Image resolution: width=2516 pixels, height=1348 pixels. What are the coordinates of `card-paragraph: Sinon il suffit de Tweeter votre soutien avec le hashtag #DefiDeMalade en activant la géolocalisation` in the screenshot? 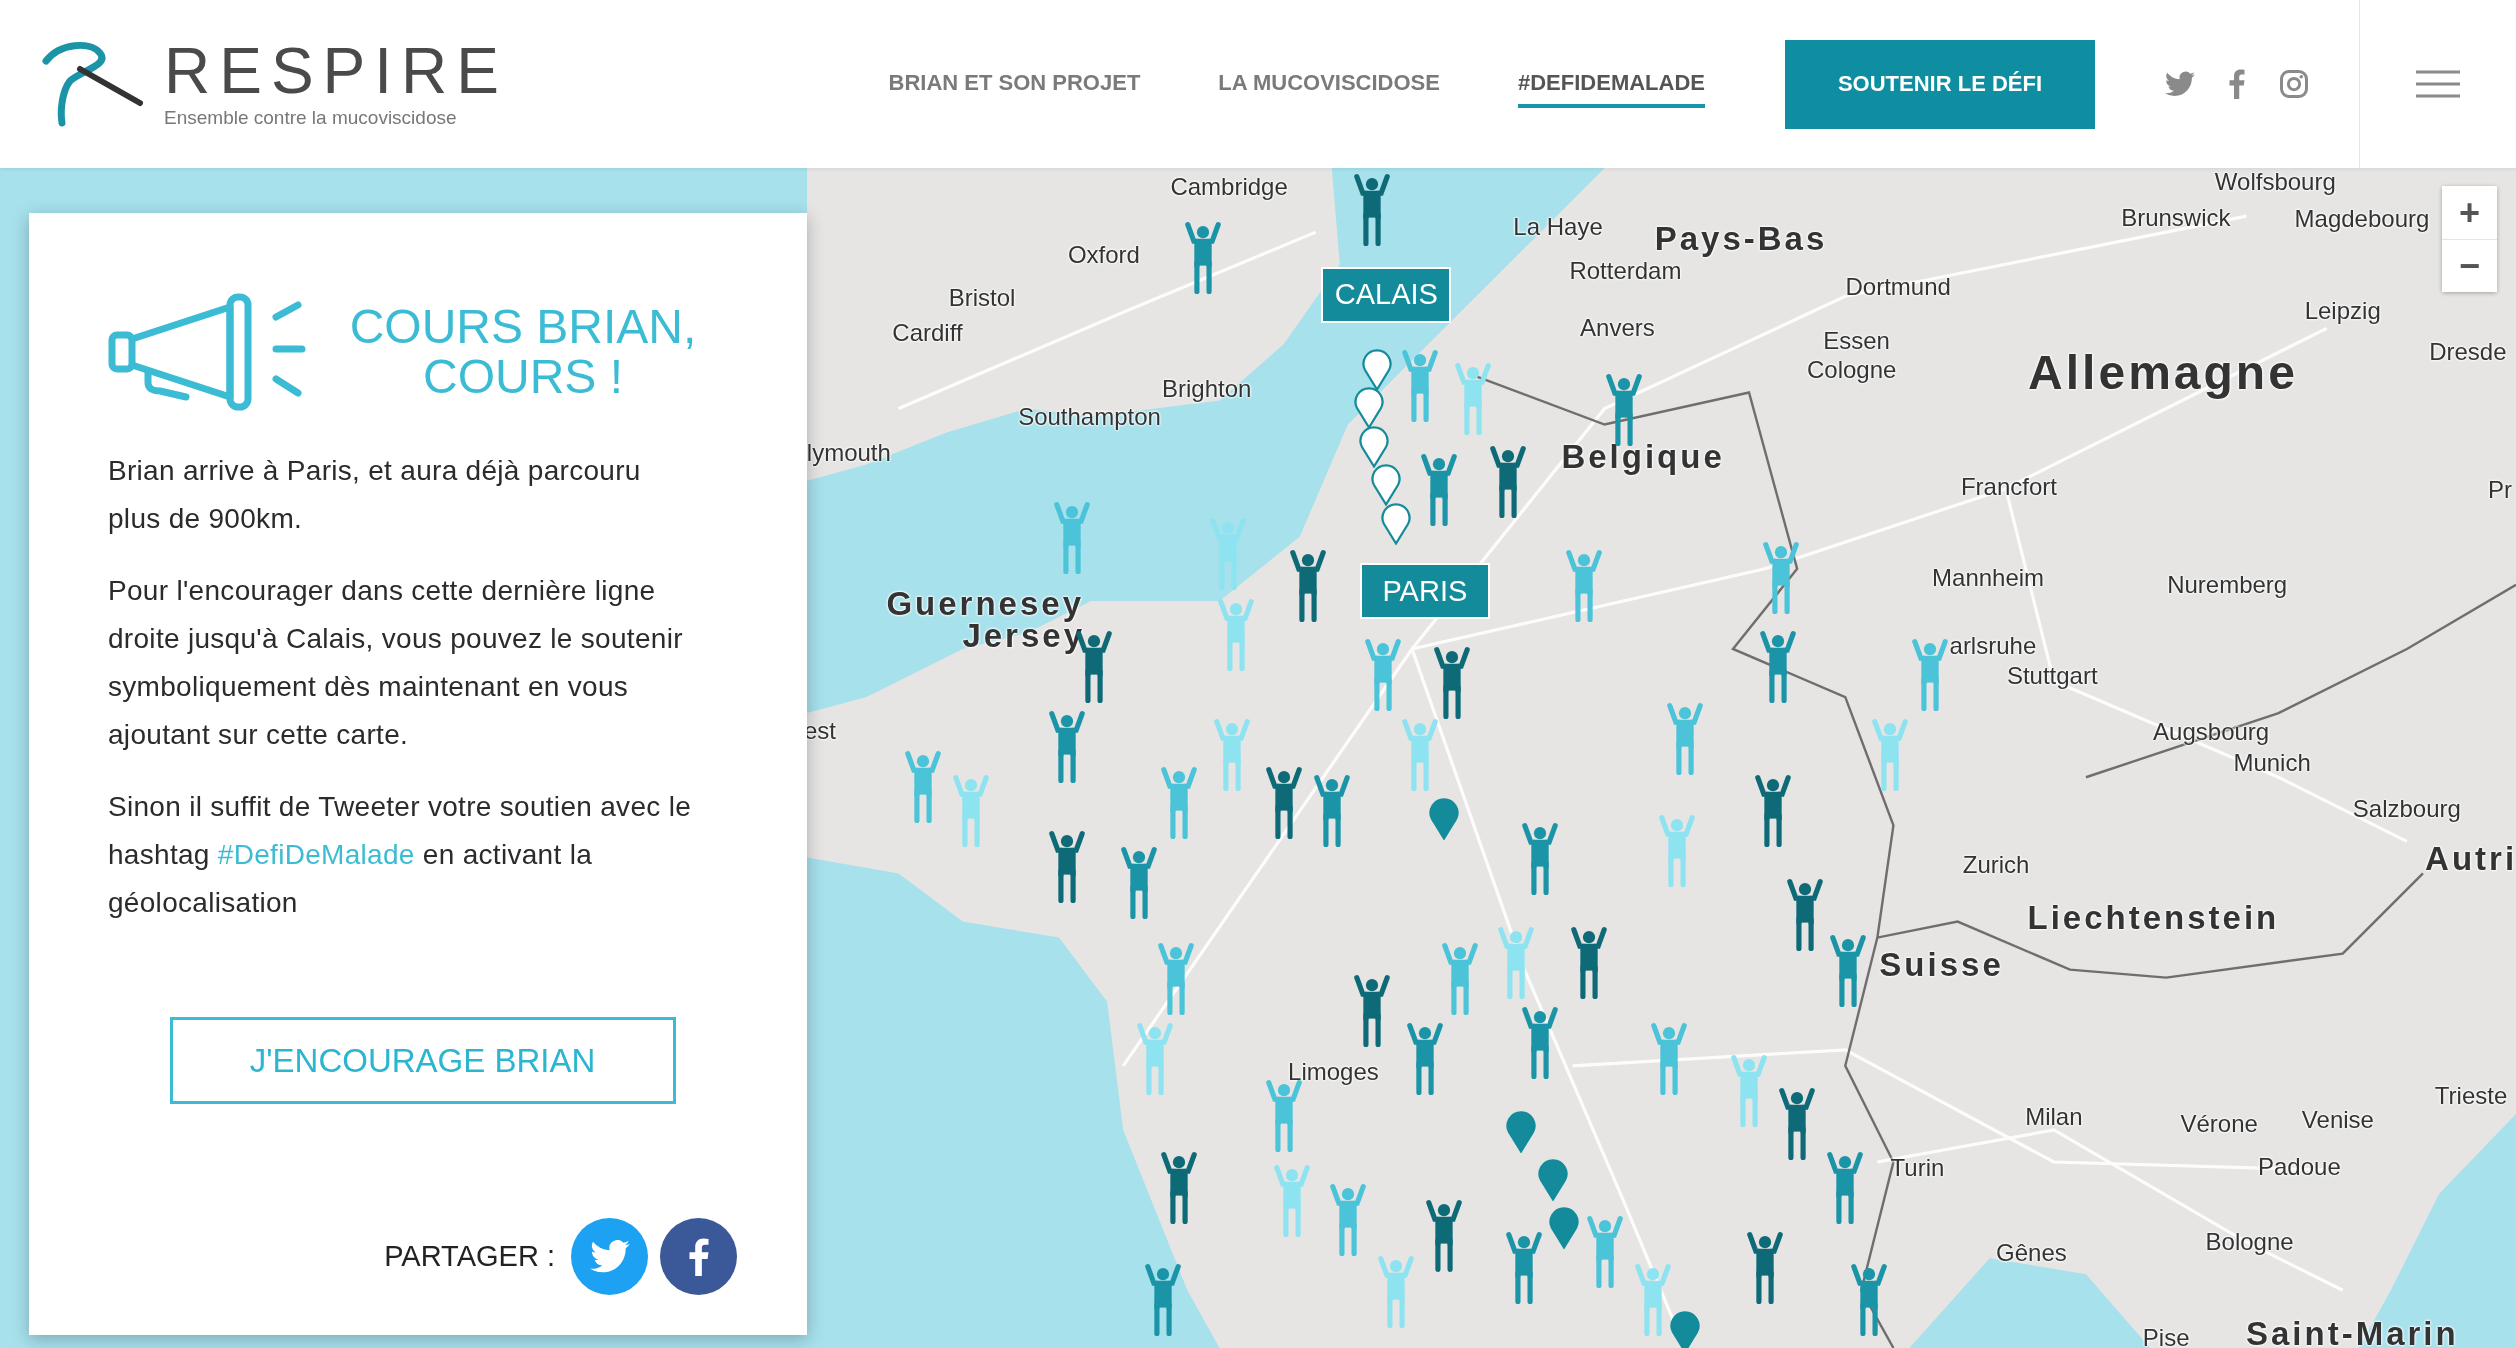 It's located at (400, 855).